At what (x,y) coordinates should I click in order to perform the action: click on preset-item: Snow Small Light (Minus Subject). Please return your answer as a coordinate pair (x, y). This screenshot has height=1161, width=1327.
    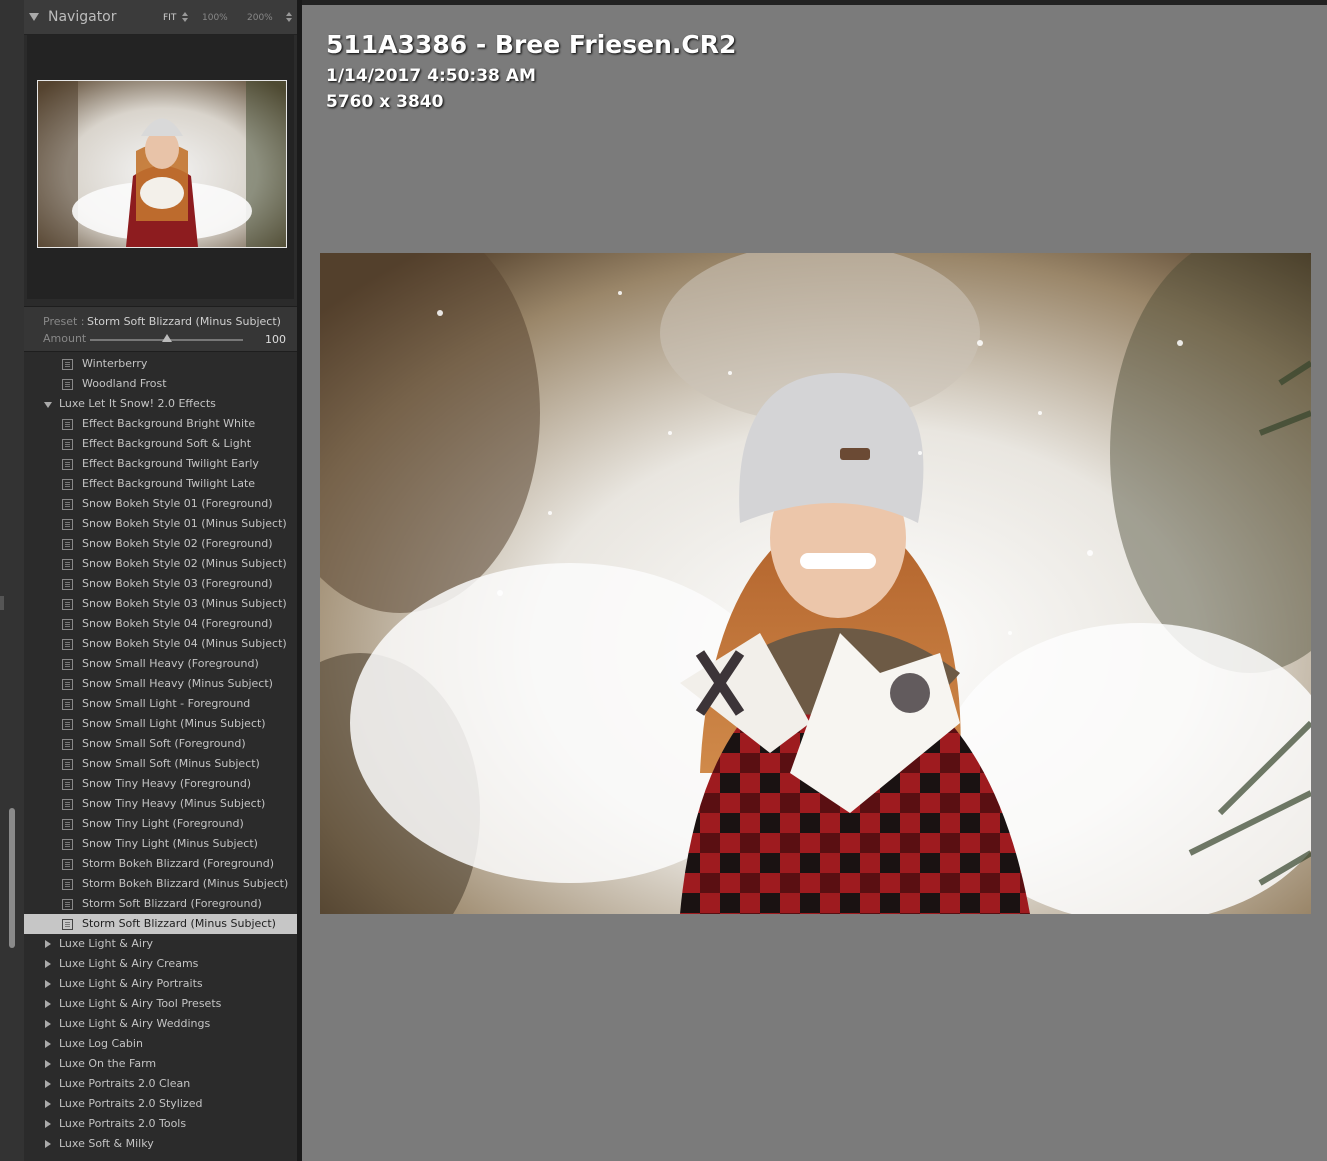
    Looking at the image, I should click on (160, 724).